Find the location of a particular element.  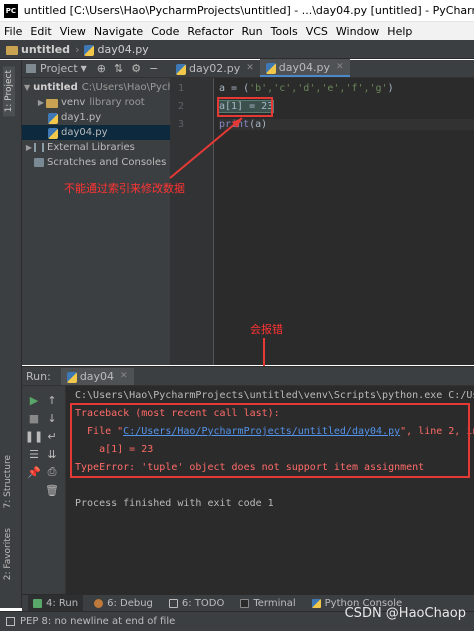

tree-label: venv is located at coordinates (73, 102).